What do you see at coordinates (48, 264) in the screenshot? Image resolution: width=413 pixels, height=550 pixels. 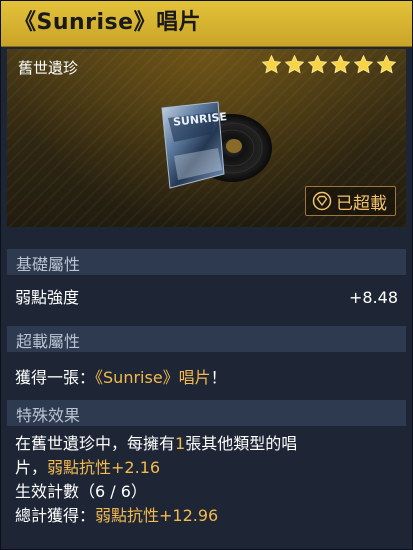 I see `section-title: 基礎屬性` at bounding box center [48, 264].